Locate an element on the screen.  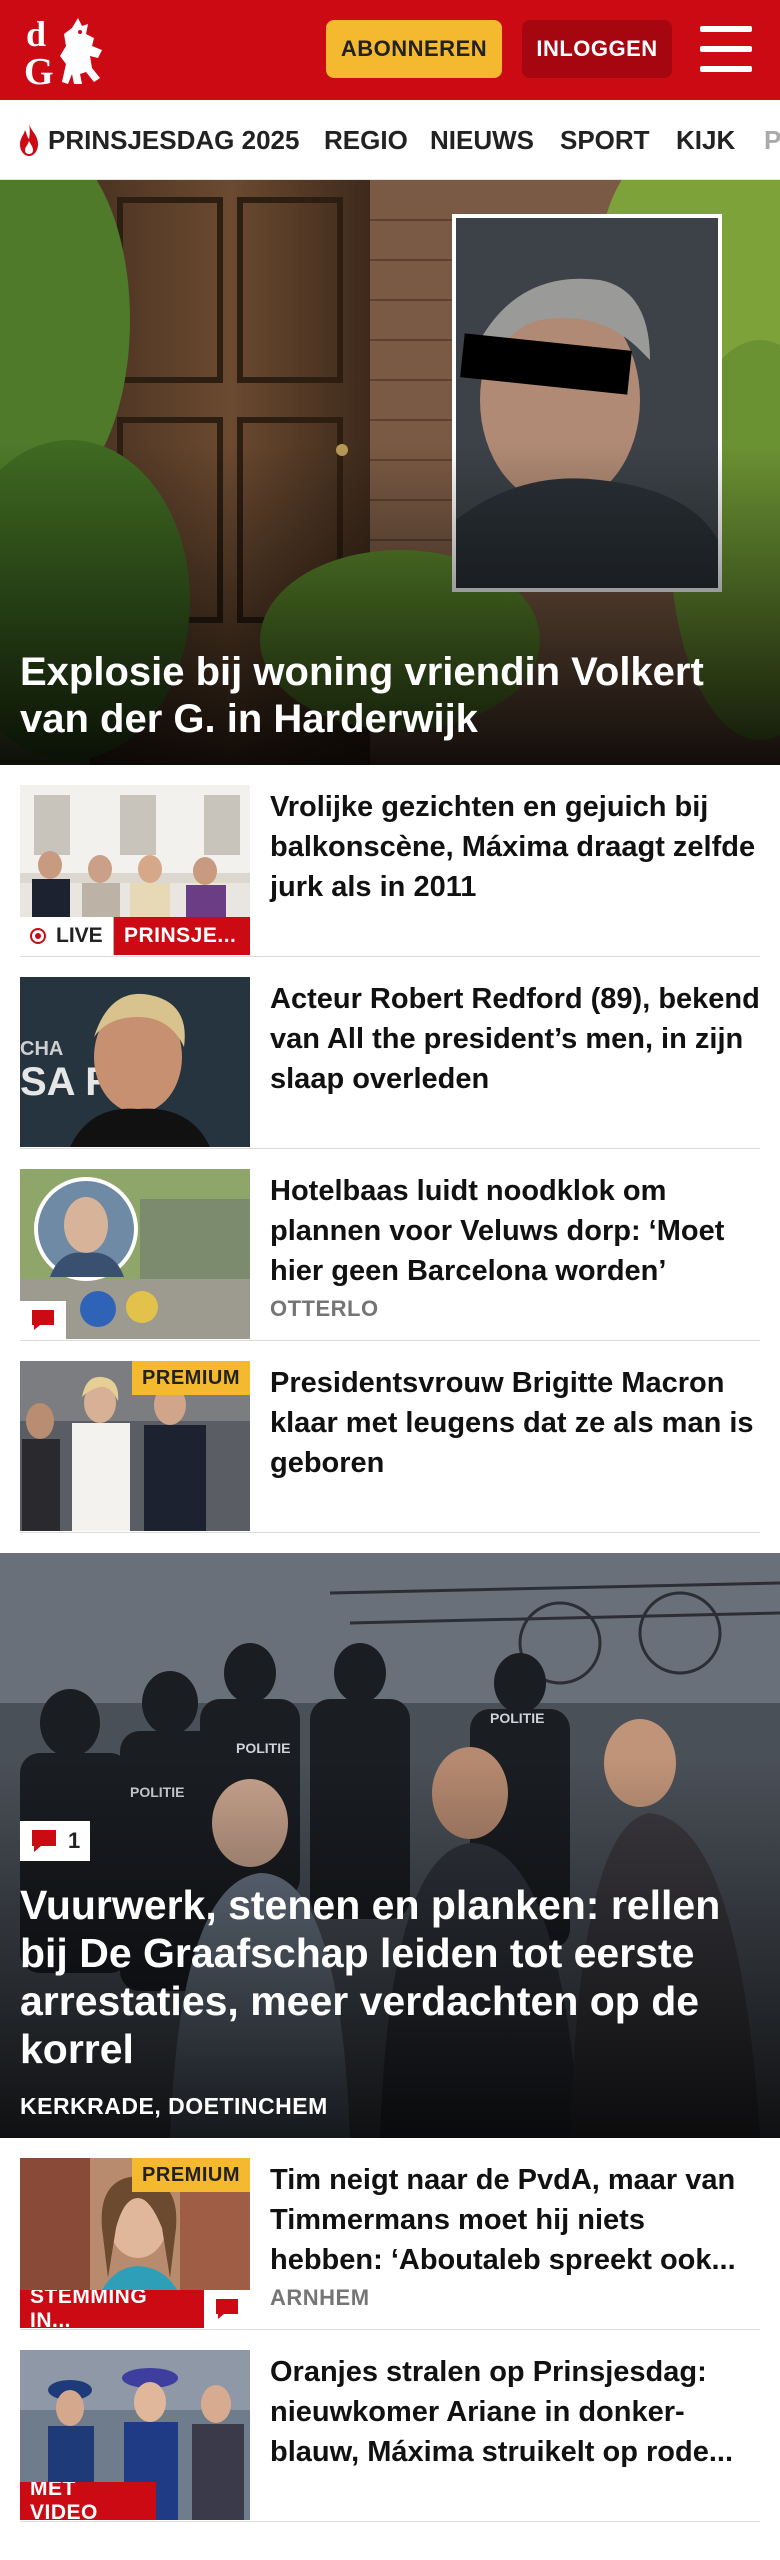
top-bar: d G ABONNEREN INLOGGEN is located at coordinates (390, 50).